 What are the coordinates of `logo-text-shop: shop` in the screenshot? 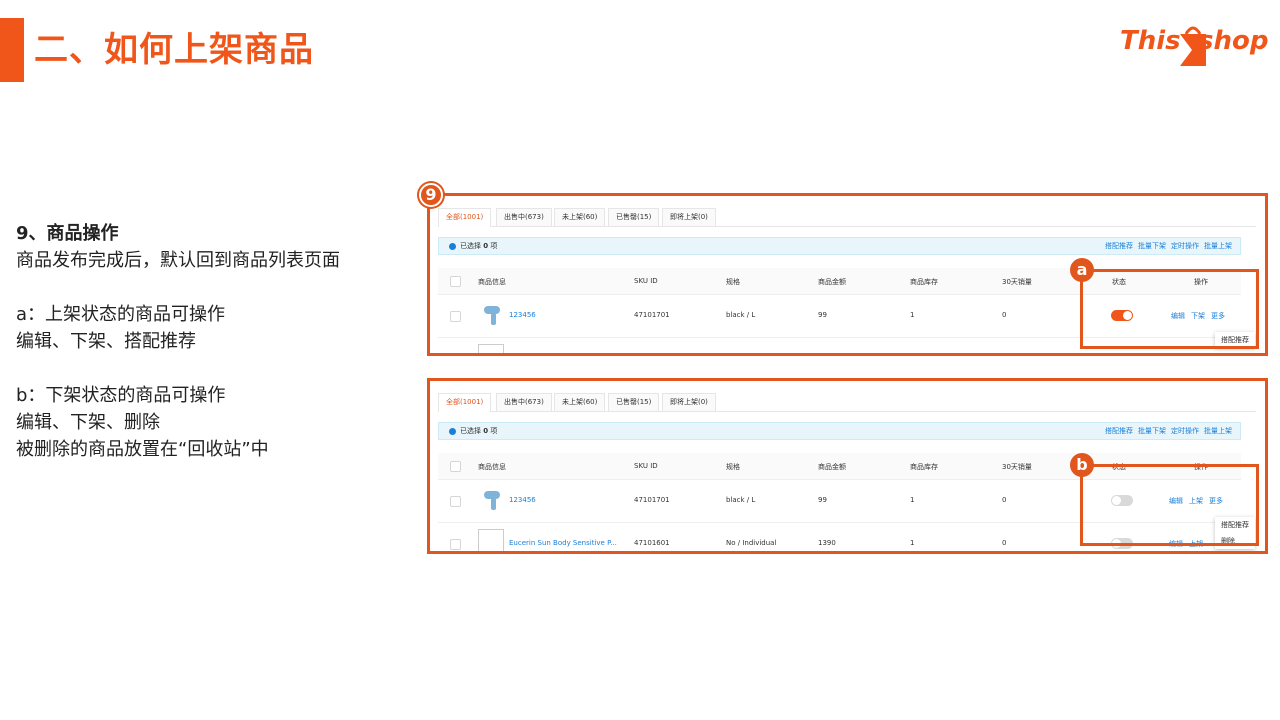 It's located at (1233, 41).